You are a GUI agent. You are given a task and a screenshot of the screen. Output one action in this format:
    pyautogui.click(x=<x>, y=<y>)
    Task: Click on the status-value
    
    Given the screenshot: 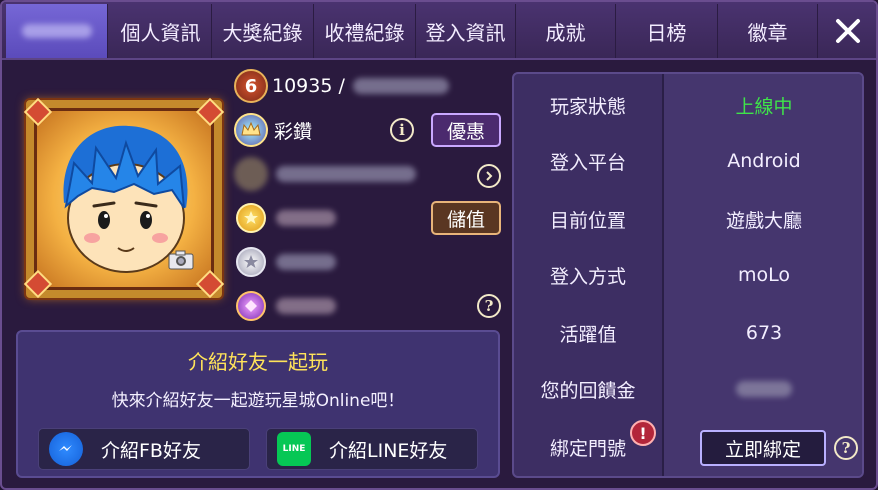 What is the action you would take?
    pyautogui.click(x=763, y=389)
    